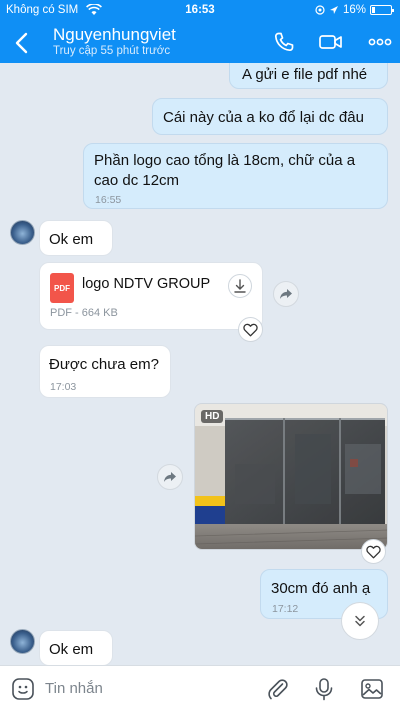 The height and width of the screenshot is (711, 400). Describe the element at coordinates (23, 689) in the screenshot. I see `sticker-icon` at that location.